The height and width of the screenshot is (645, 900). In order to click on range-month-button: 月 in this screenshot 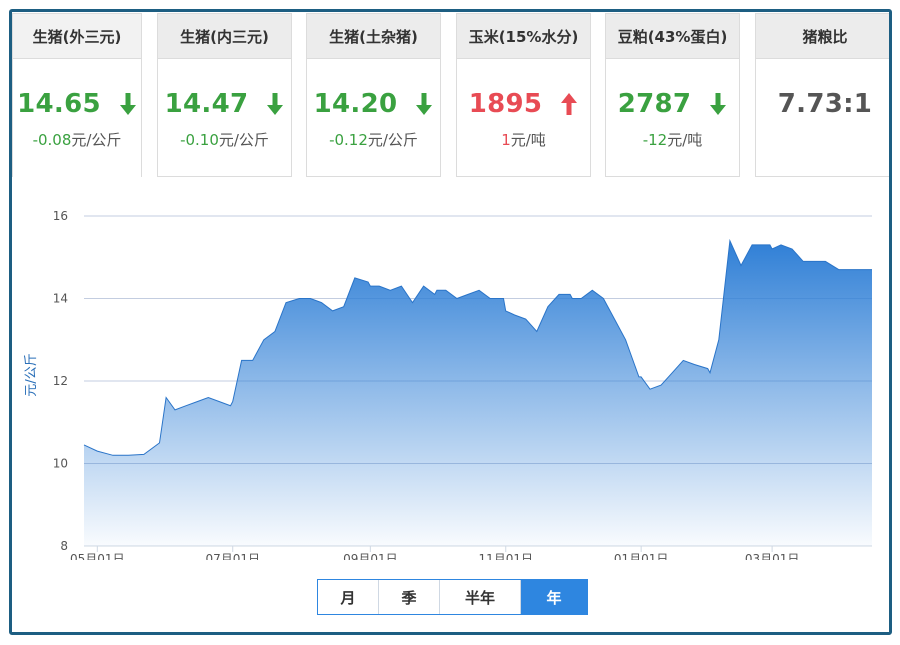, I will do `click(348, 597)`.